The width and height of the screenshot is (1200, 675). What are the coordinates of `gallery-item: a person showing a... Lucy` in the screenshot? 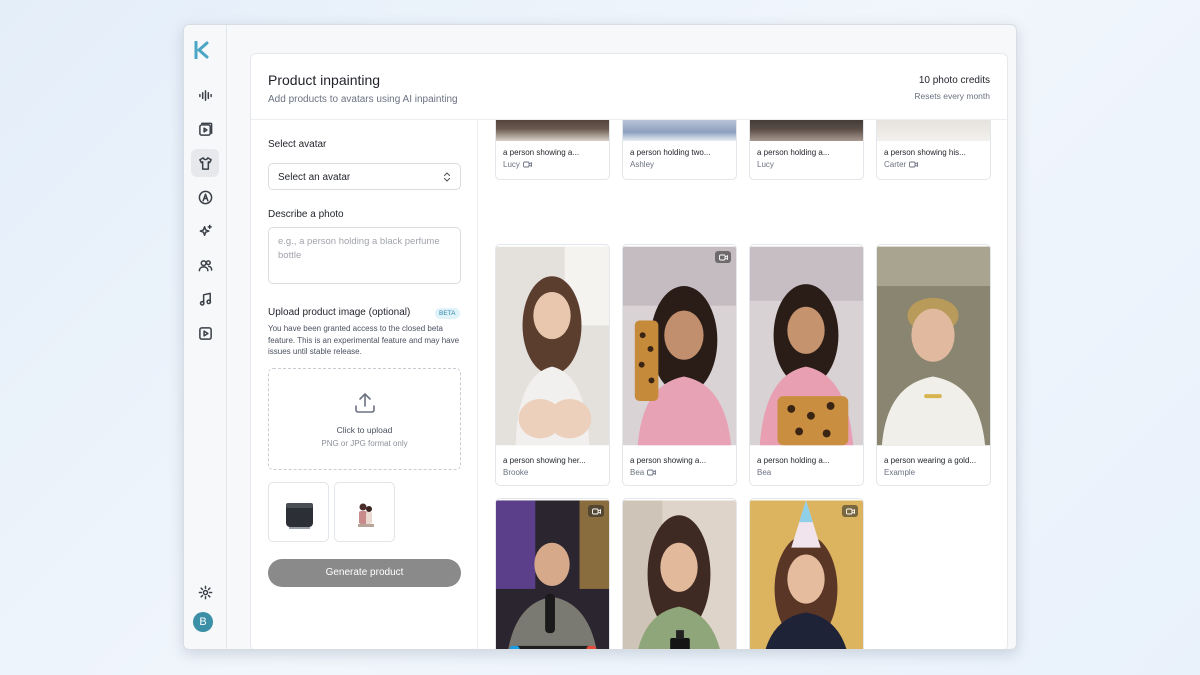 It's located at (552, 150).